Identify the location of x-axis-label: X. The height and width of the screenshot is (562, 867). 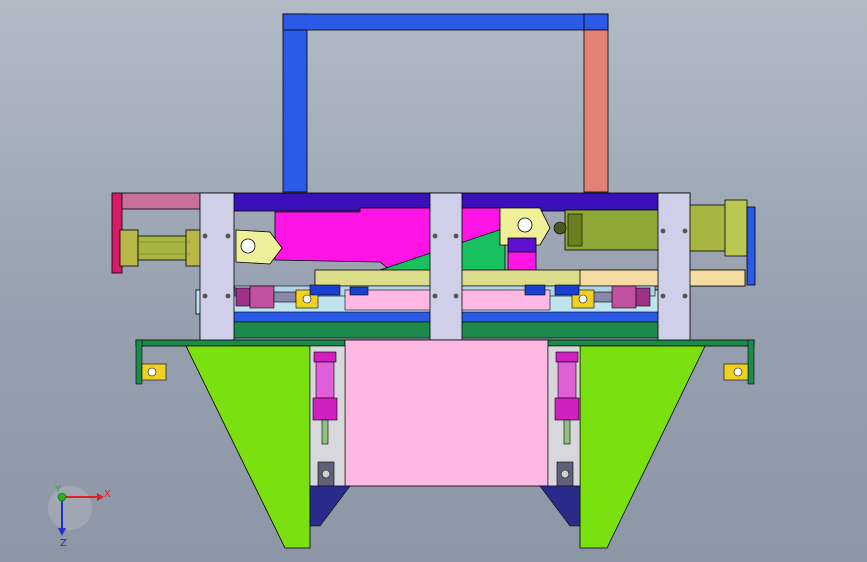
(107, 494).